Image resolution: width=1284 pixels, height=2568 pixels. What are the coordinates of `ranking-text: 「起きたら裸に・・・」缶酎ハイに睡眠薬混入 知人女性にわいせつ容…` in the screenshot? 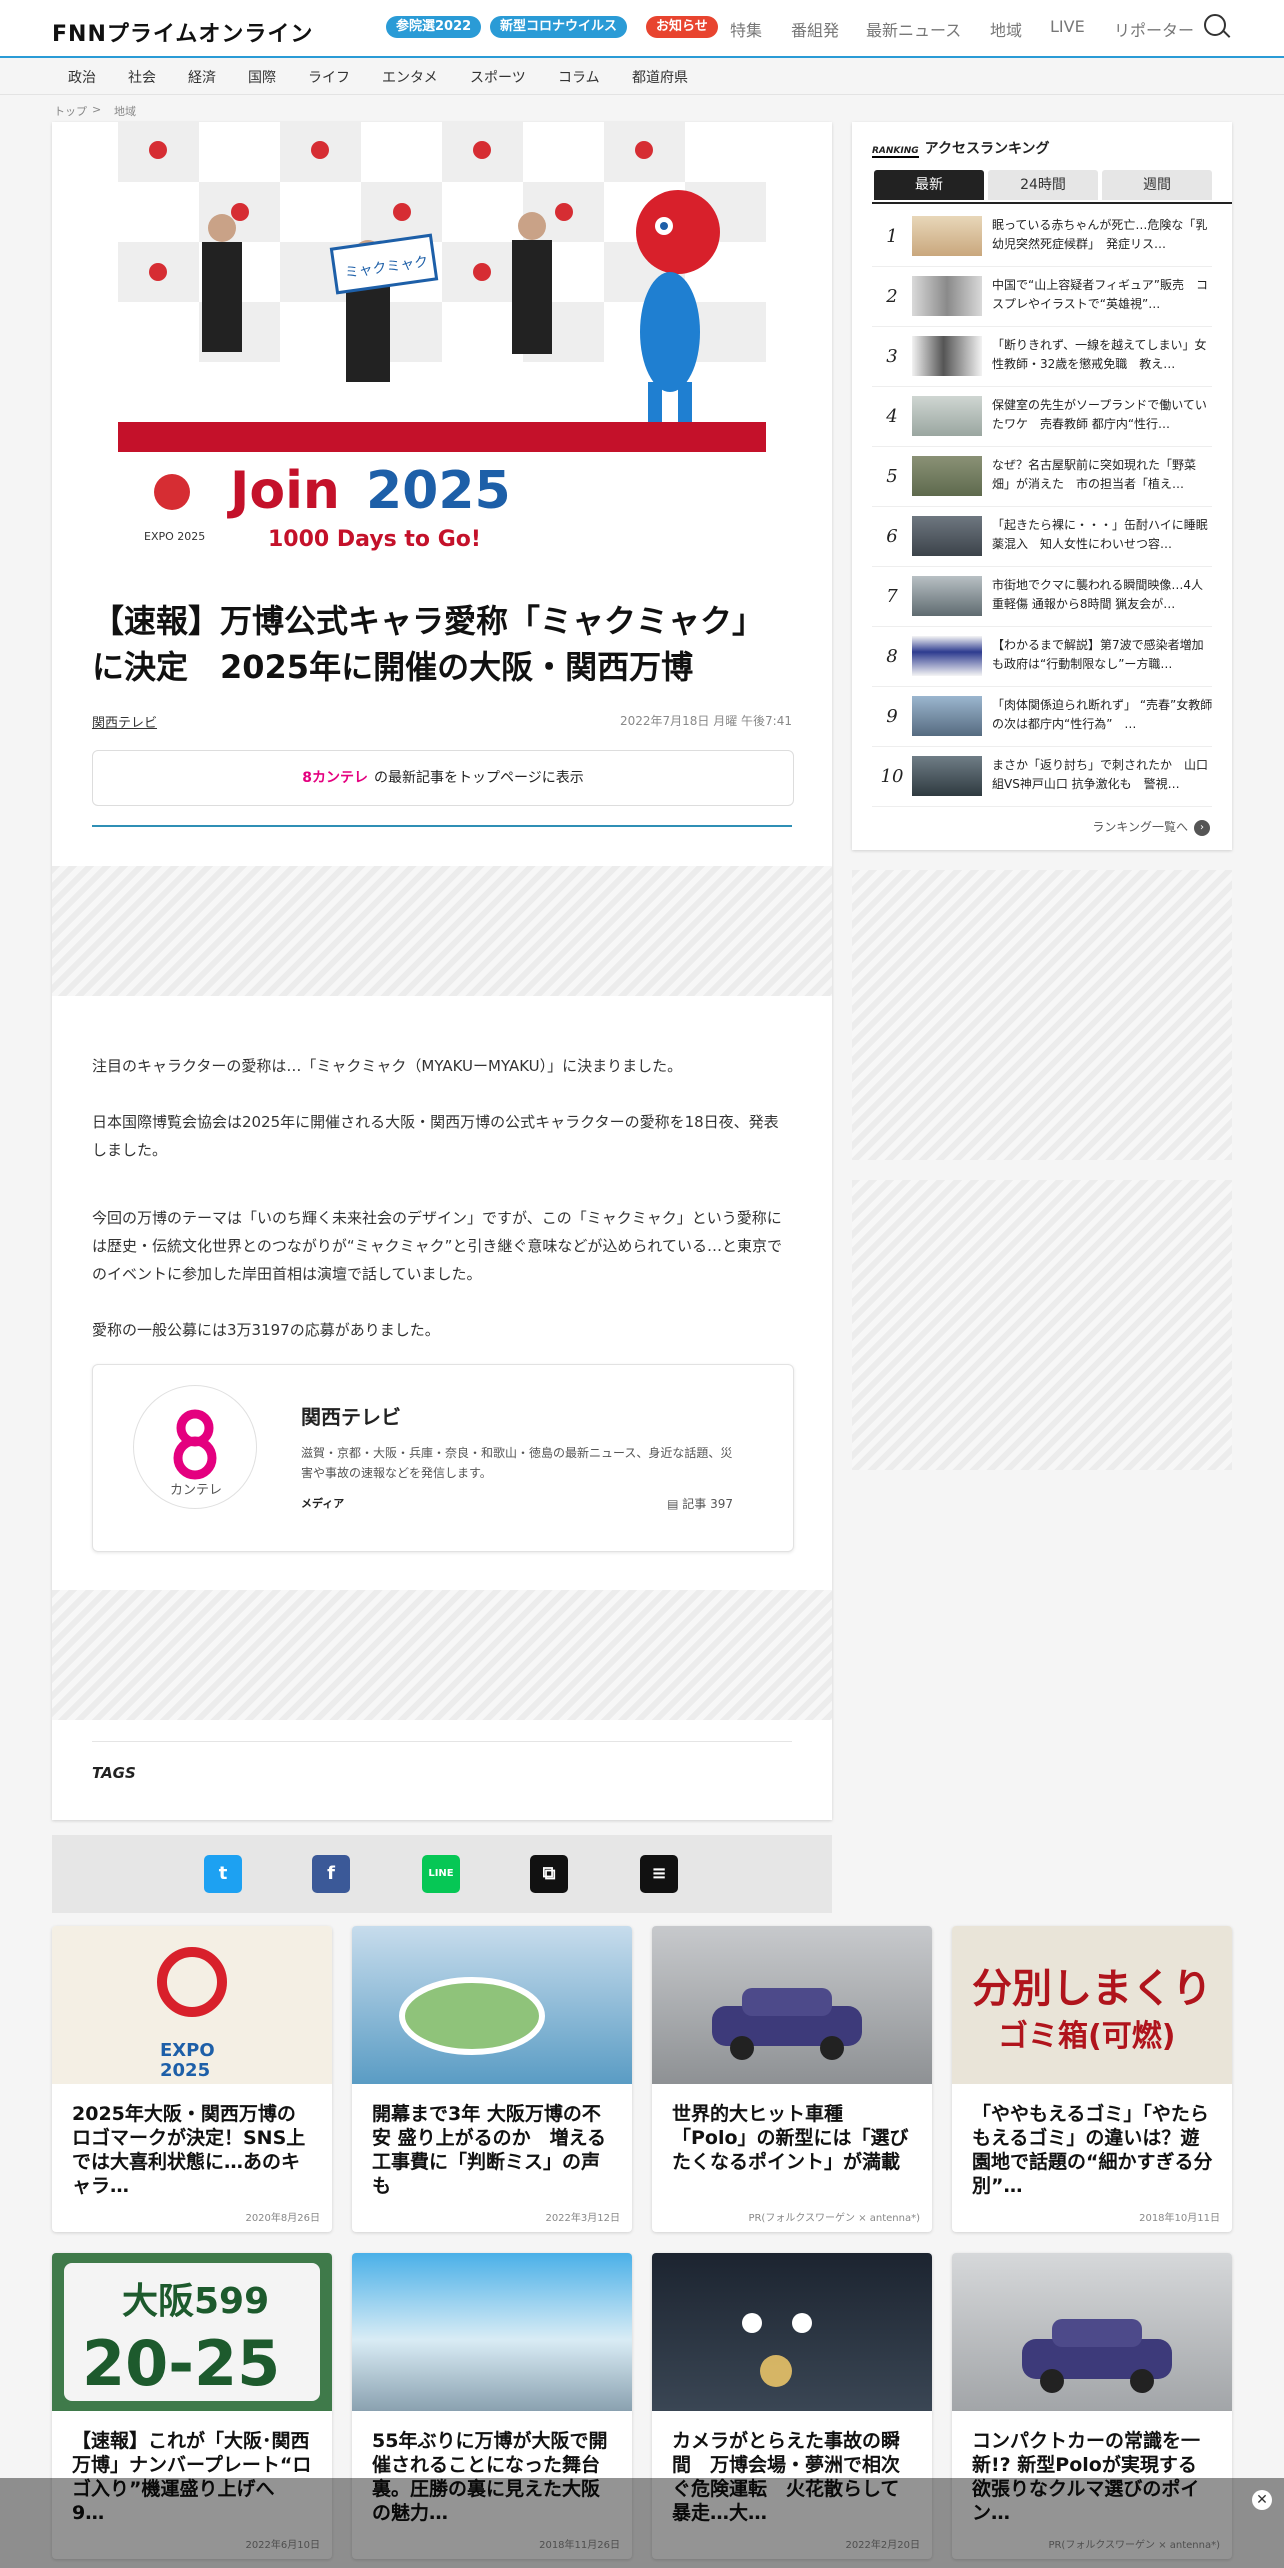 It's located at (1100, 534).